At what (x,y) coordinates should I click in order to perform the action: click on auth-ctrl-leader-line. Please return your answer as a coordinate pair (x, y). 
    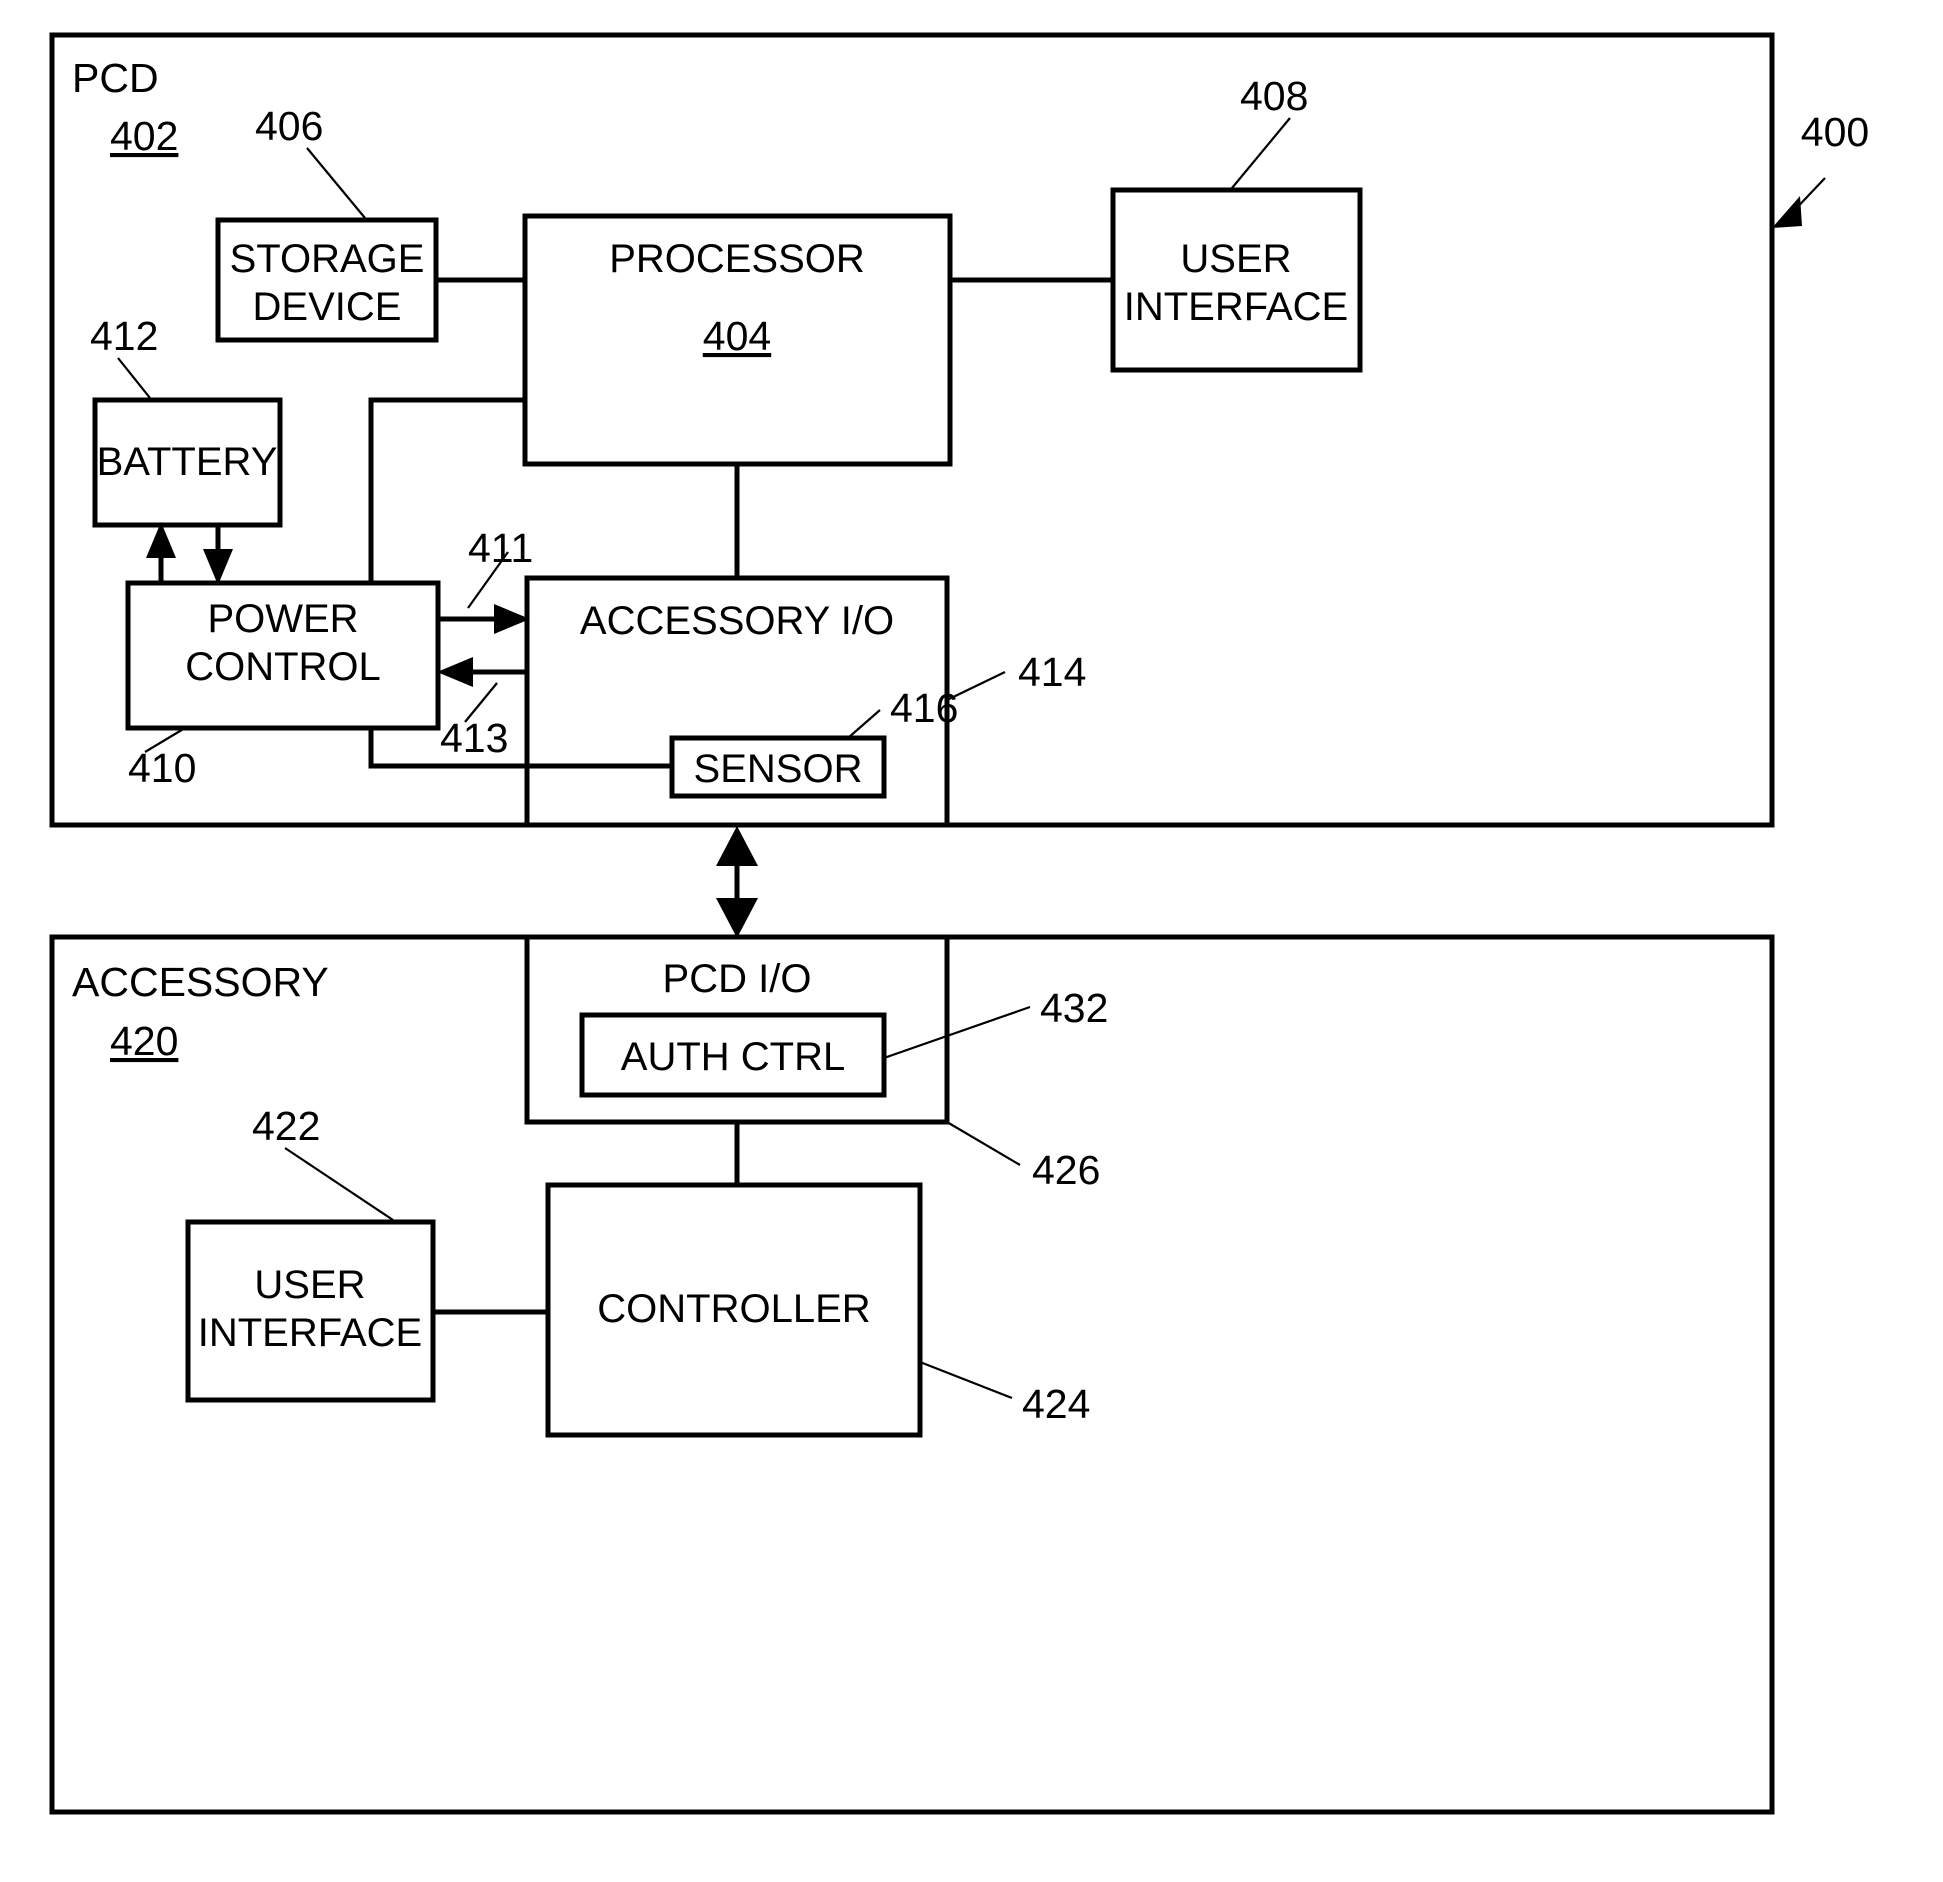
    Looking at the image, I should click on (957, 1032).